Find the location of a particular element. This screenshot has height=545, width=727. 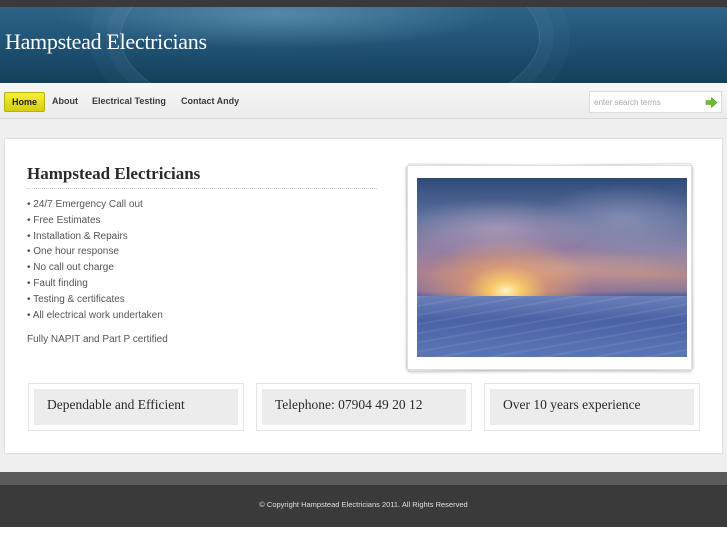

list-item: • Fault finding is located at coordinates (57, 283).